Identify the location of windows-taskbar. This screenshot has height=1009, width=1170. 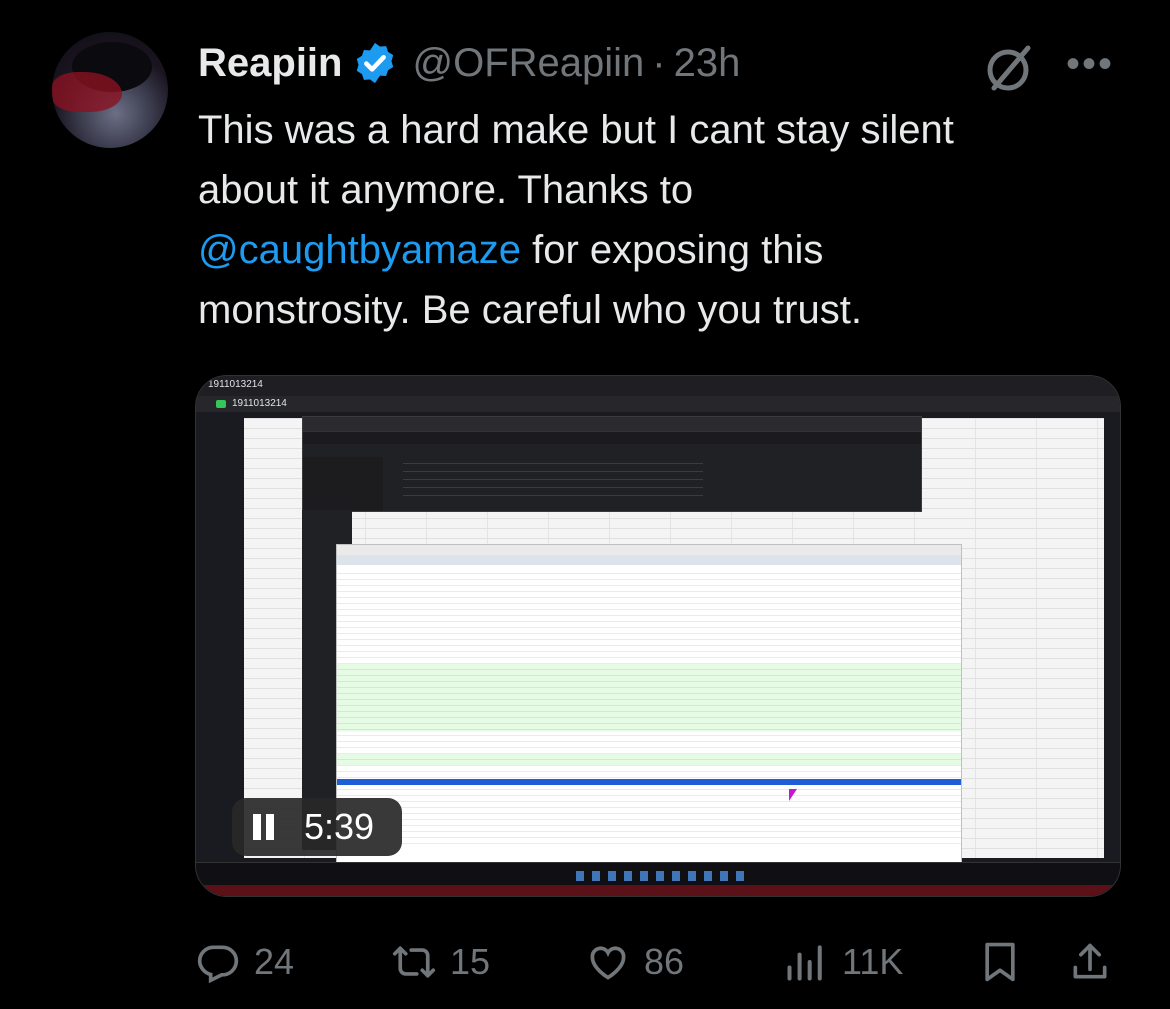
(658, 879).